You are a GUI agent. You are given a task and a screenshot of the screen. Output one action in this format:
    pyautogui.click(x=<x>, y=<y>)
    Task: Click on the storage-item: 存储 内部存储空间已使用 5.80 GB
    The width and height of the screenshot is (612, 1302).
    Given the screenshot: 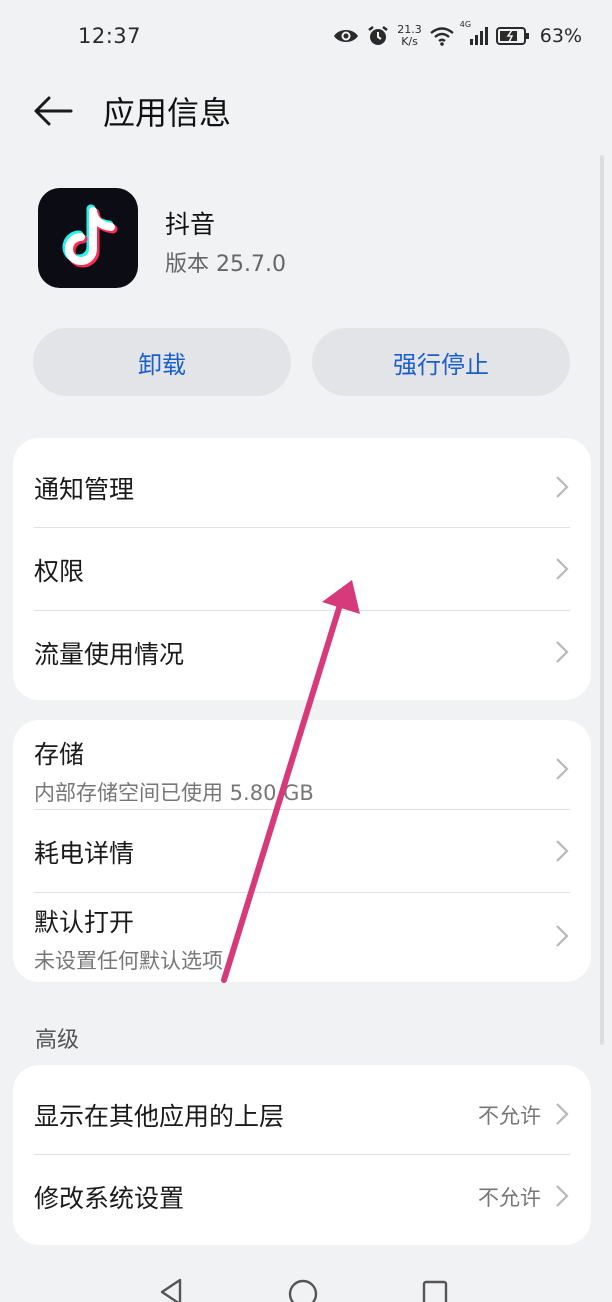 What is the action you would take?
    pyautogui.click(x=302, y=765)
    